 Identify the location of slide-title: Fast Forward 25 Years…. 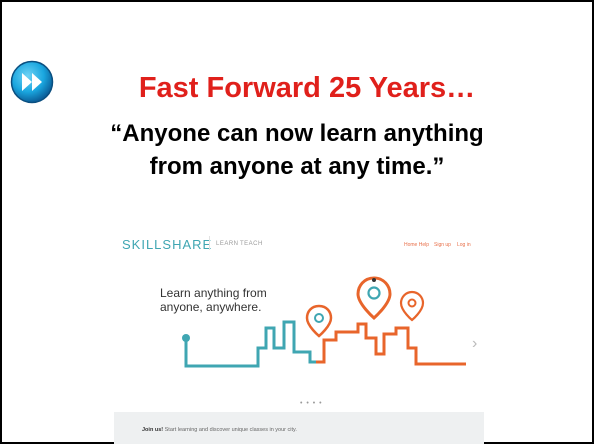
(307, 88).